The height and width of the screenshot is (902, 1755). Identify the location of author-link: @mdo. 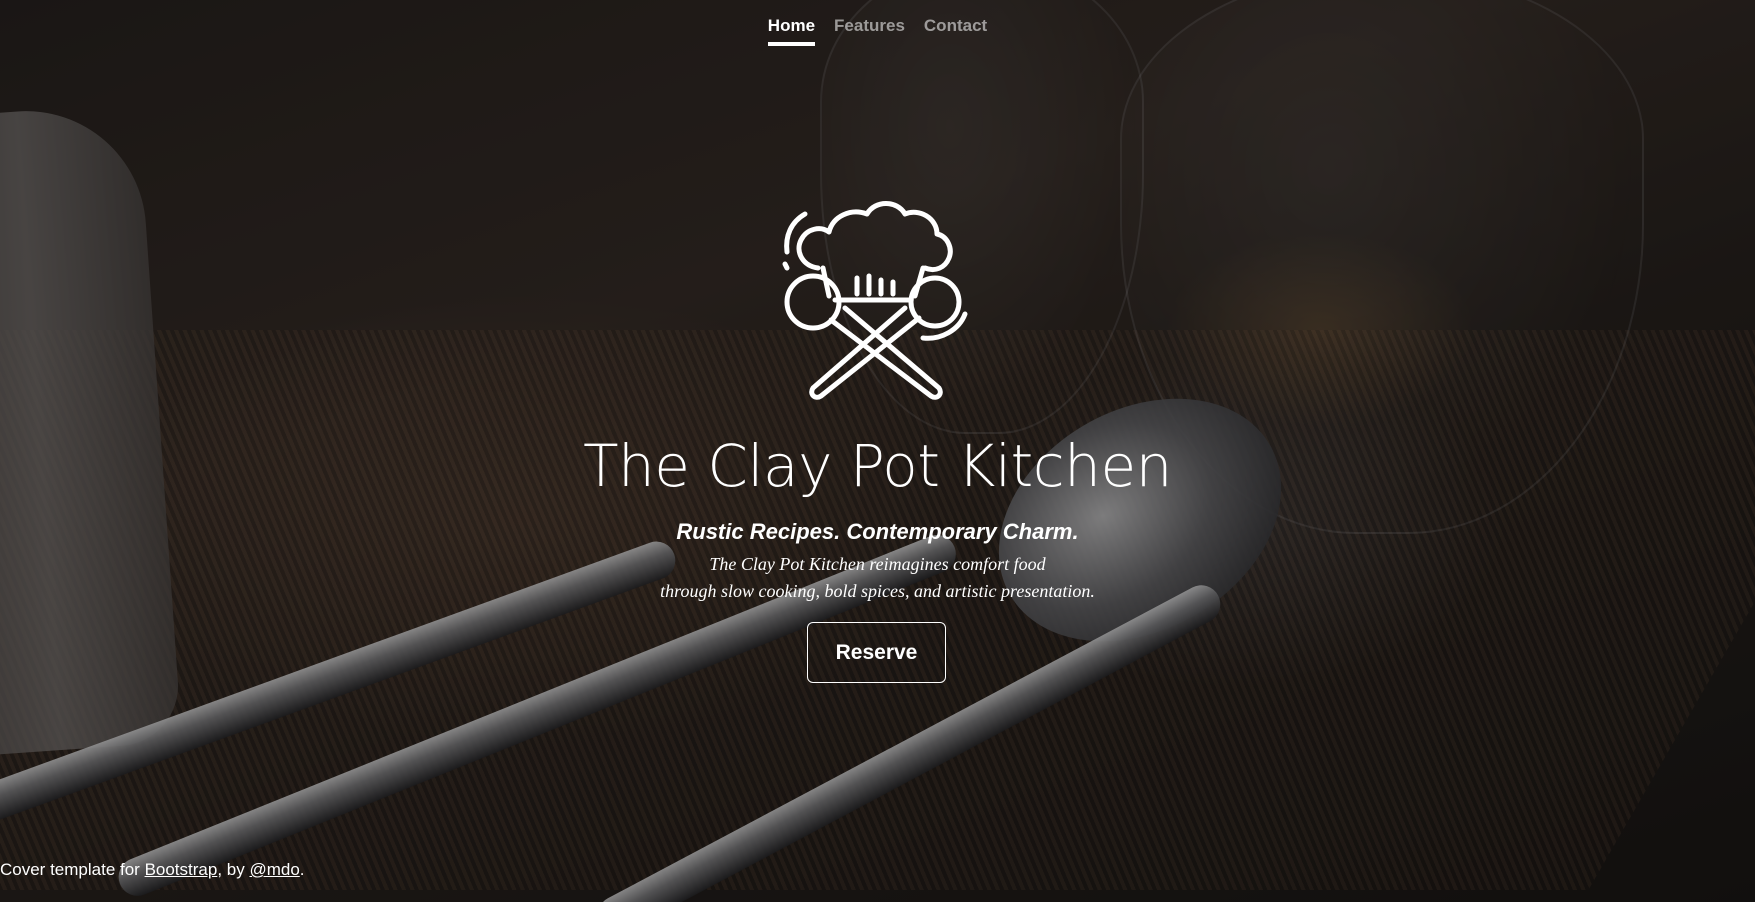
(274, 869).